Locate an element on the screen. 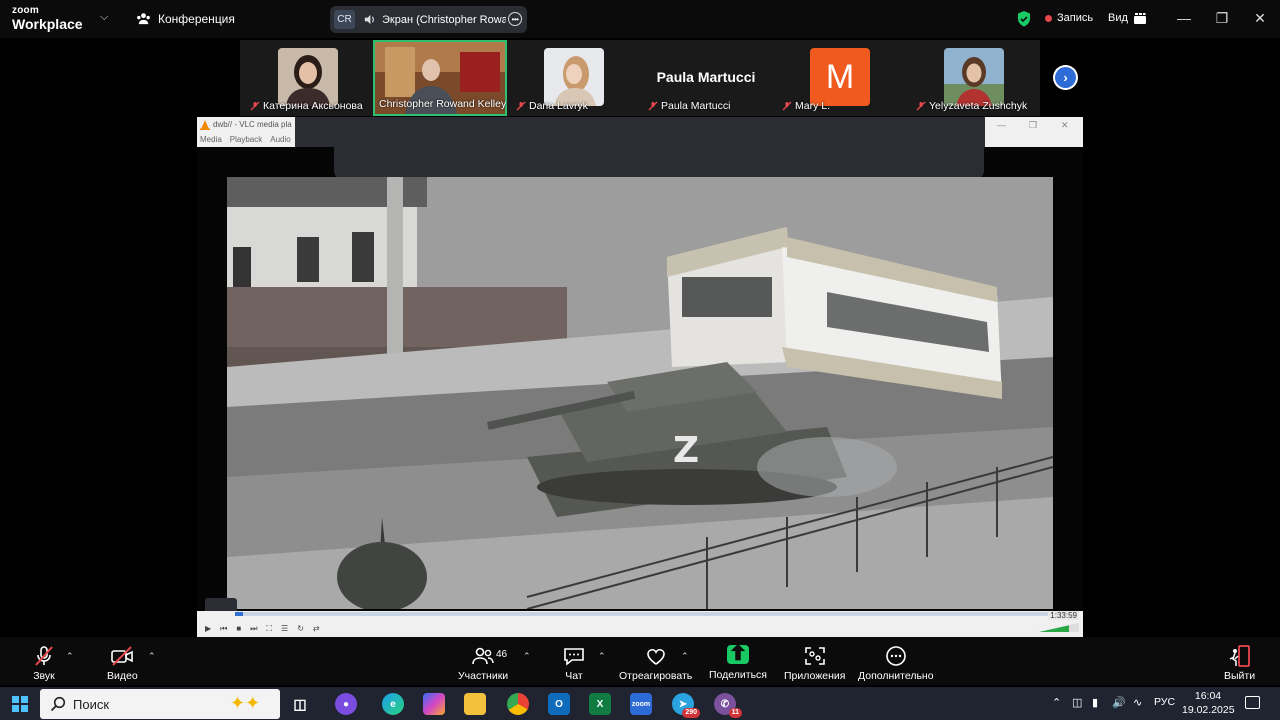 The height and width of the screenshot is (720, 1280). audio-button: Звук is located at coordinates (44, 663).